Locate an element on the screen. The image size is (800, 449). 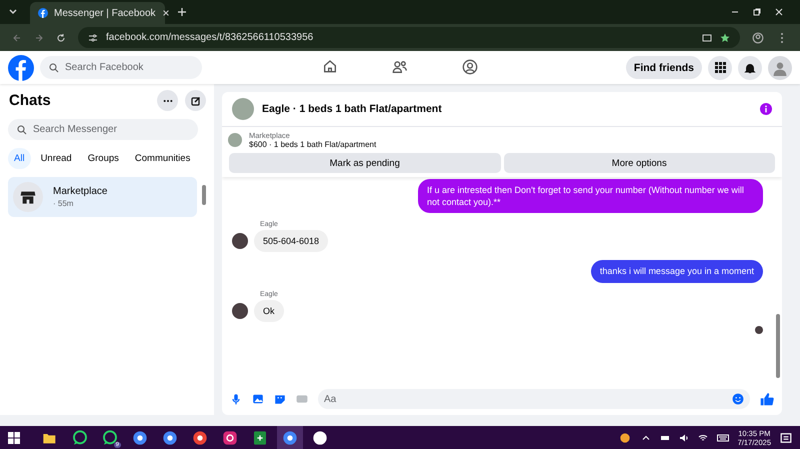
emoji-icon is located at coordinates (738, 399).